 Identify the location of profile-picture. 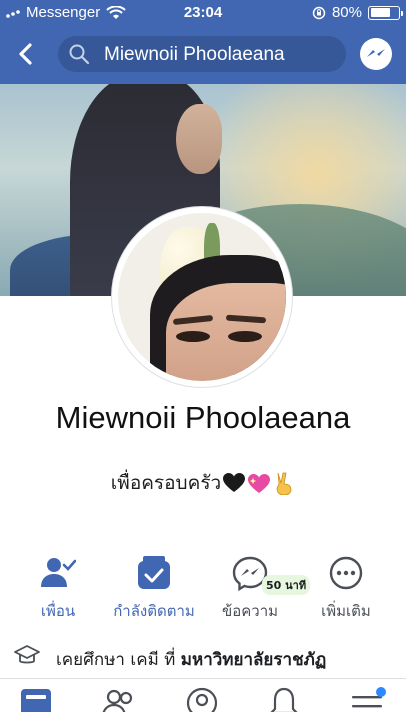
(202, 297).